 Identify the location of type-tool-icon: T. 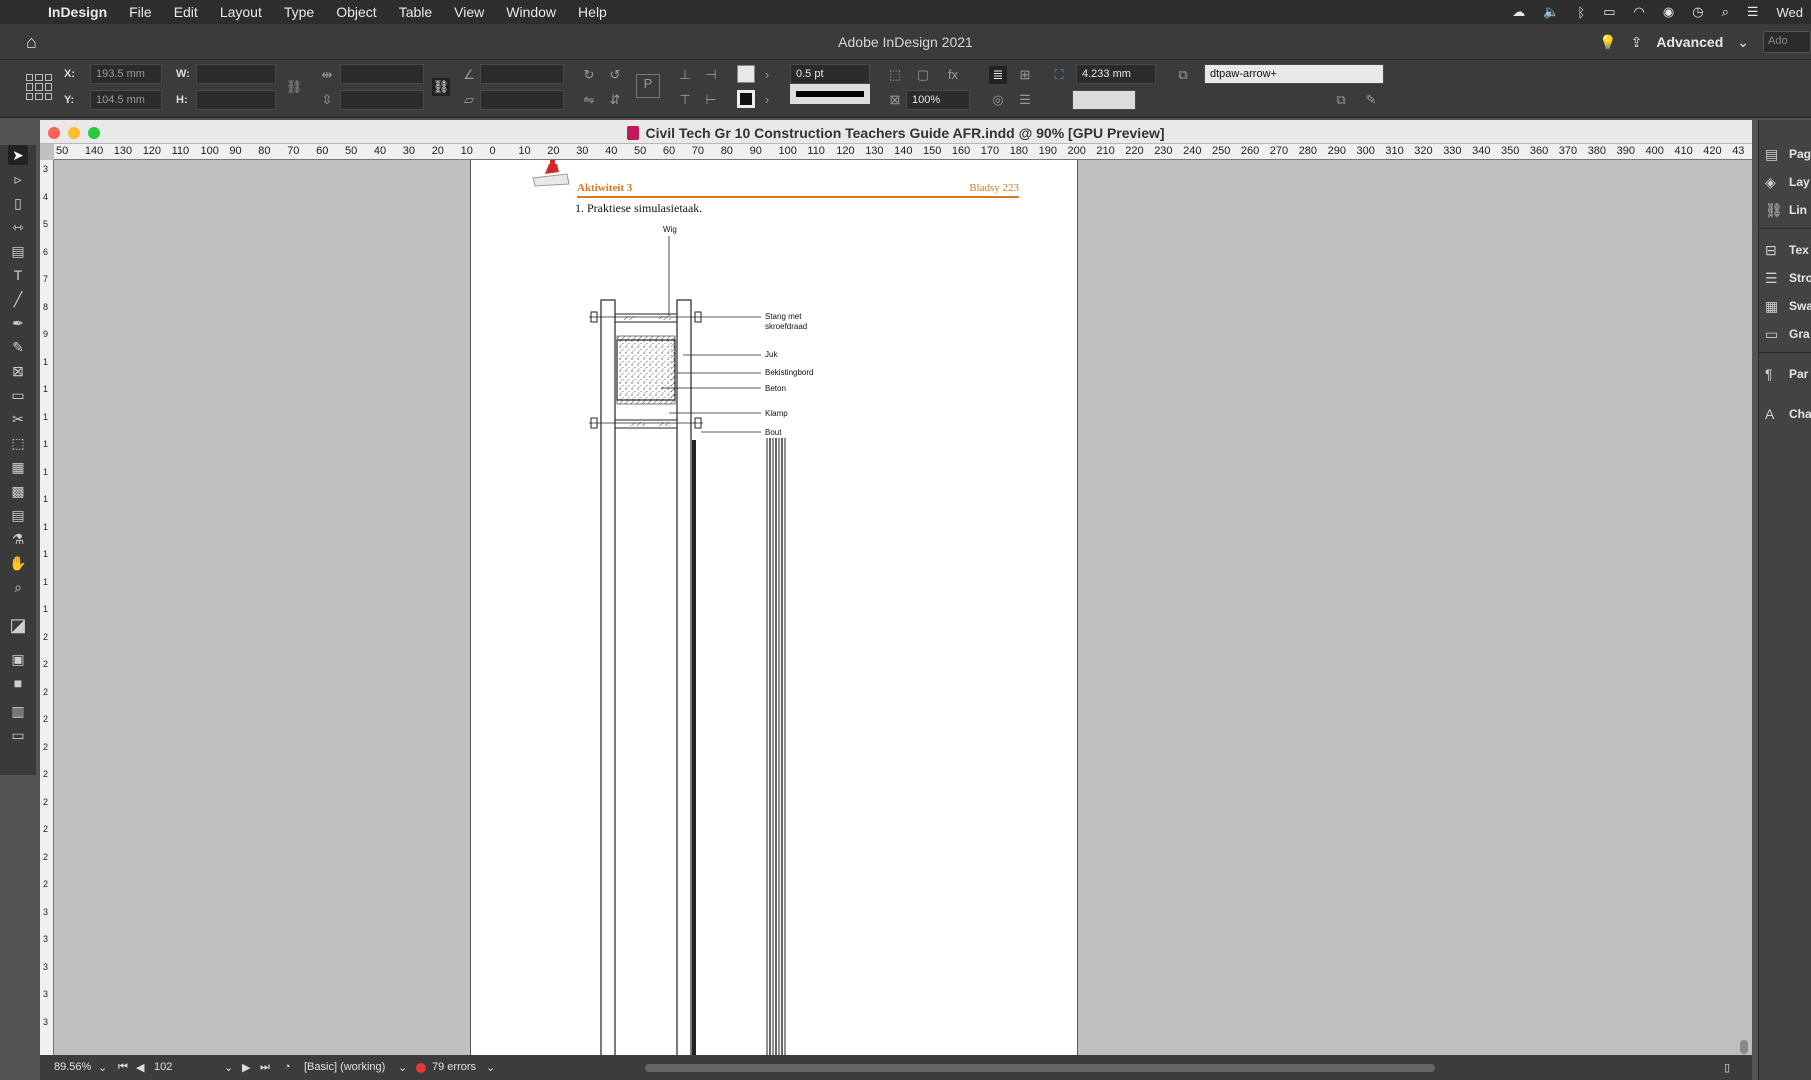
(18, 275).